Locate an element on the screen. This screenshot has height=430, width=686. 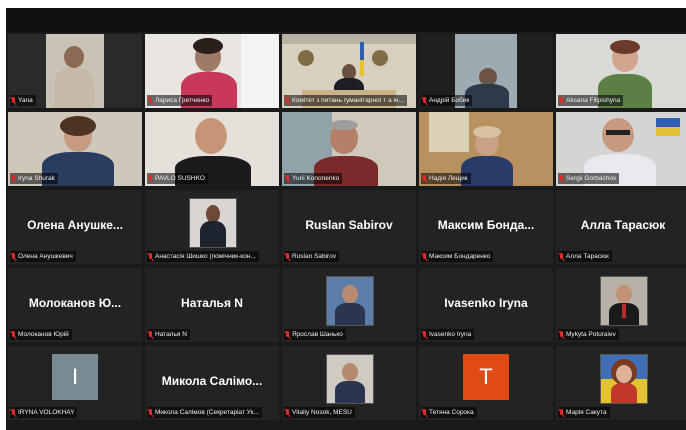
name-label: Ruslan Sabirov is located at coordinates (312, 256).